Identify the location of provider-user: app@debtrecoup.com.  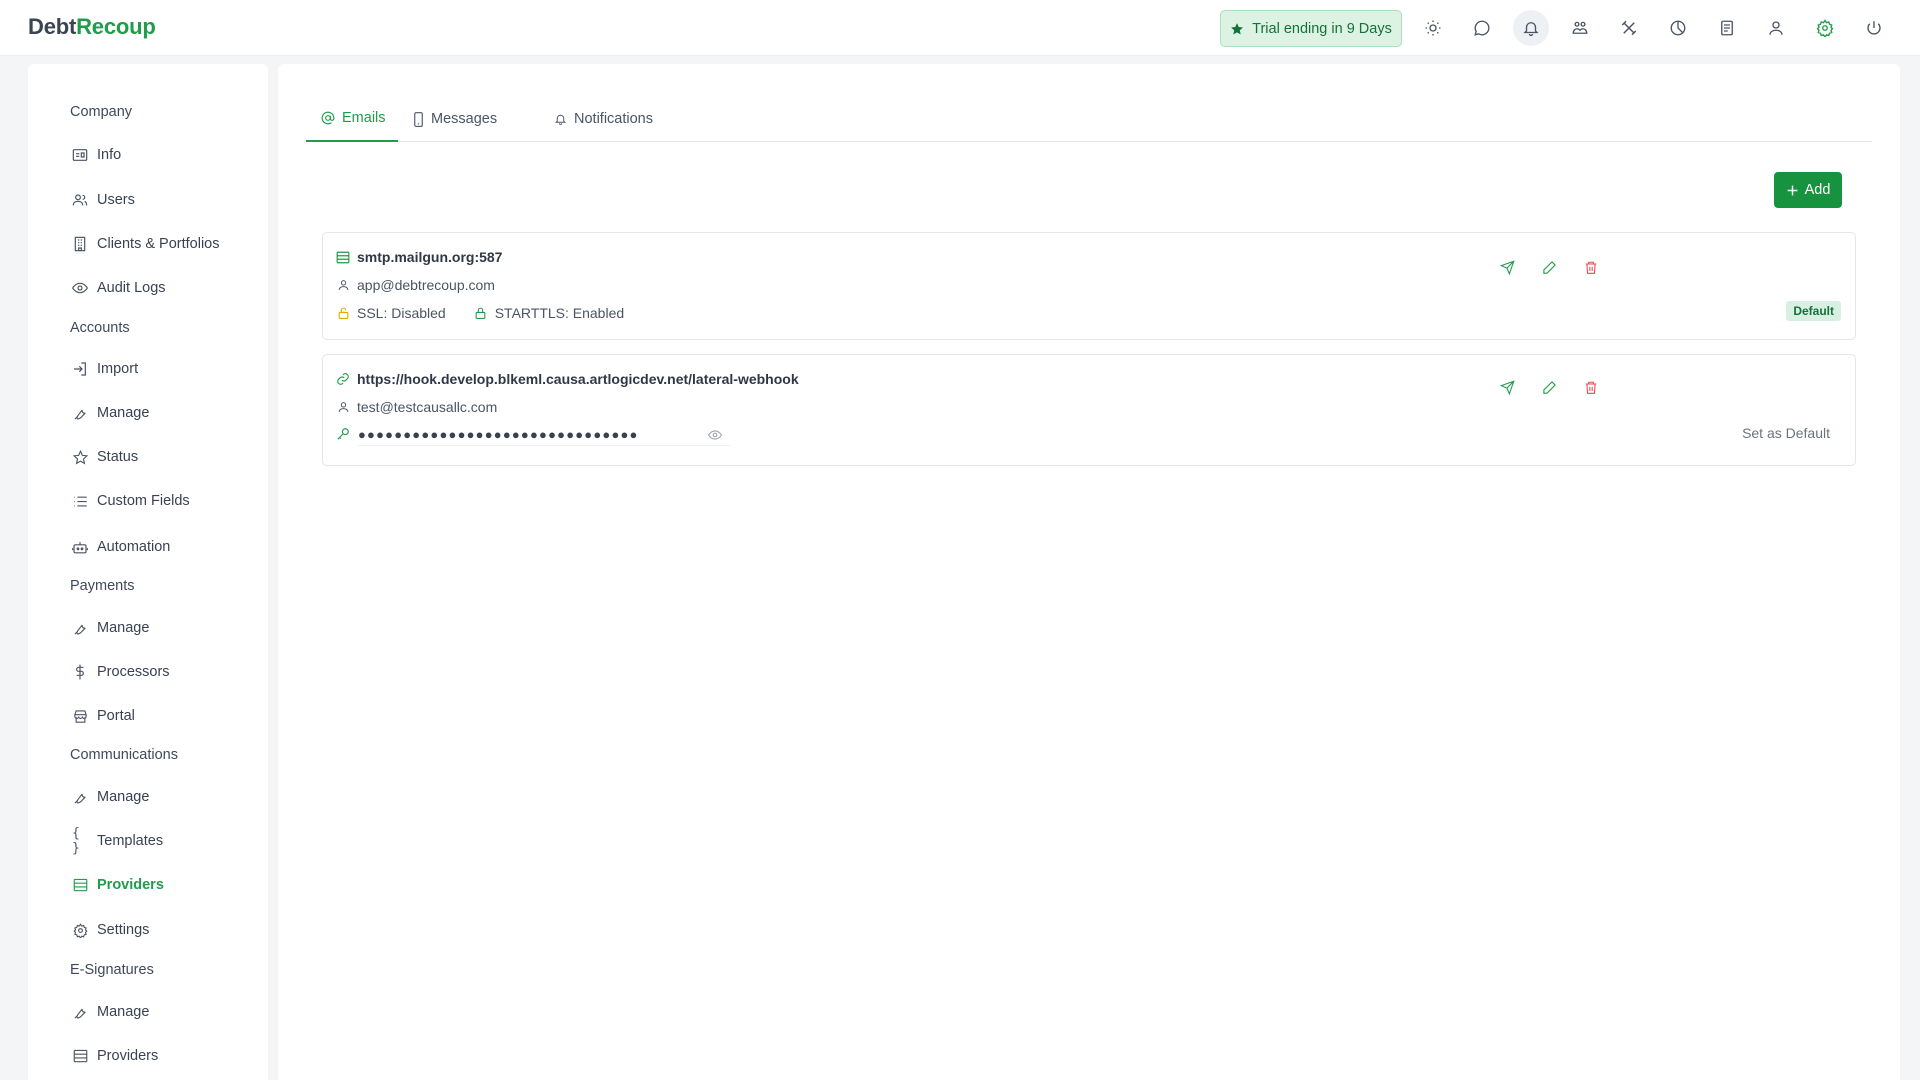
(426, 285).